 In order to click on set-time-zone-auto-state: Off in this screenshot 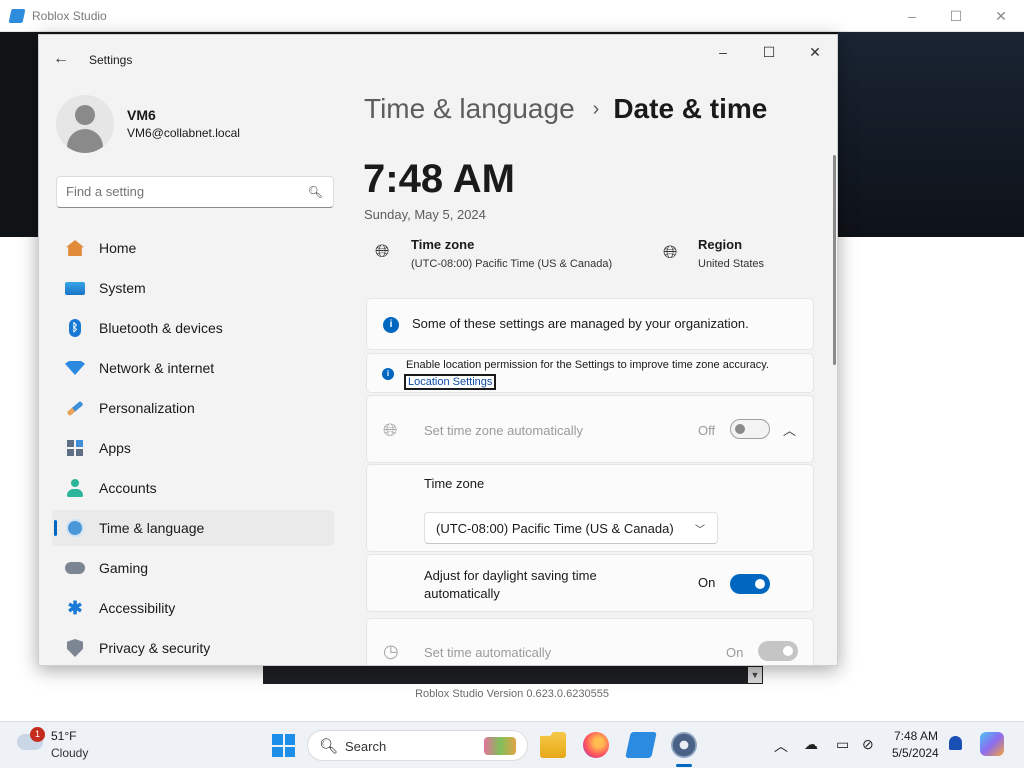, I will do `click(707, 430)`.